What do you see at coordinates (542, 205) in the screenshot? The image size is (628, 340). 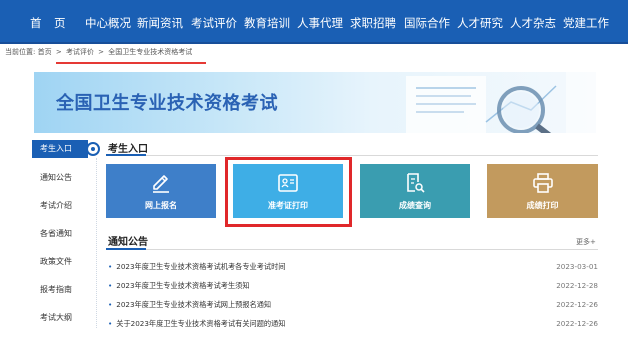 I see `tile-label: 成绩打印` at bounding box center [542, 205].